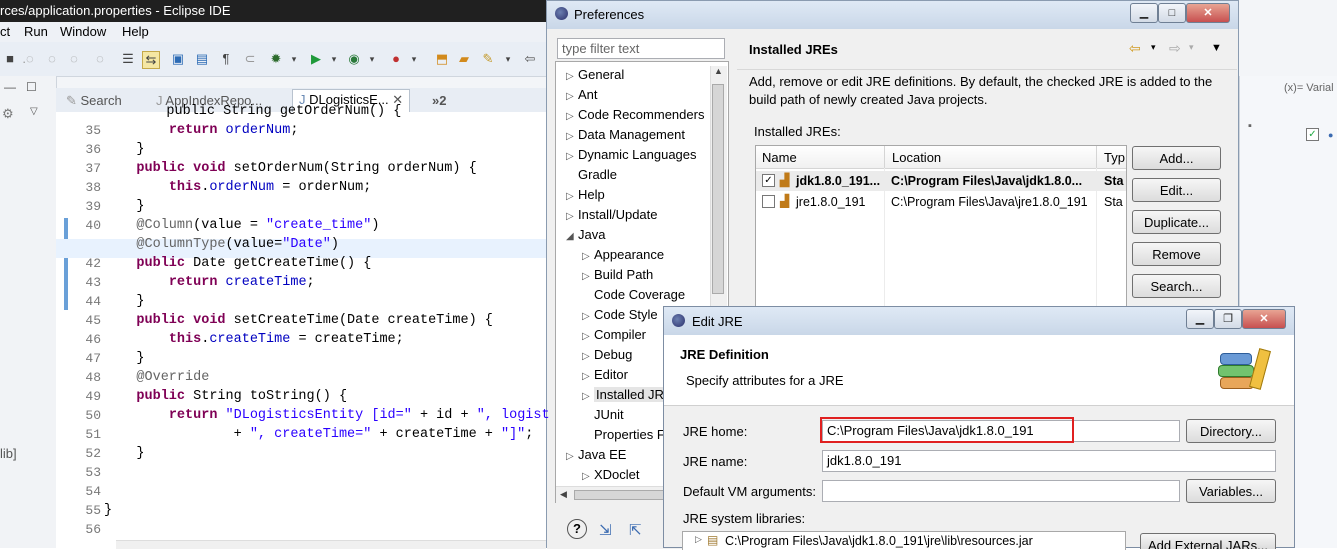 The height and width of the screenshot is (550, 1337). Describe the element at coordinates (10, 87) in the screenshot. I see `minimize-icon: —` at that location.